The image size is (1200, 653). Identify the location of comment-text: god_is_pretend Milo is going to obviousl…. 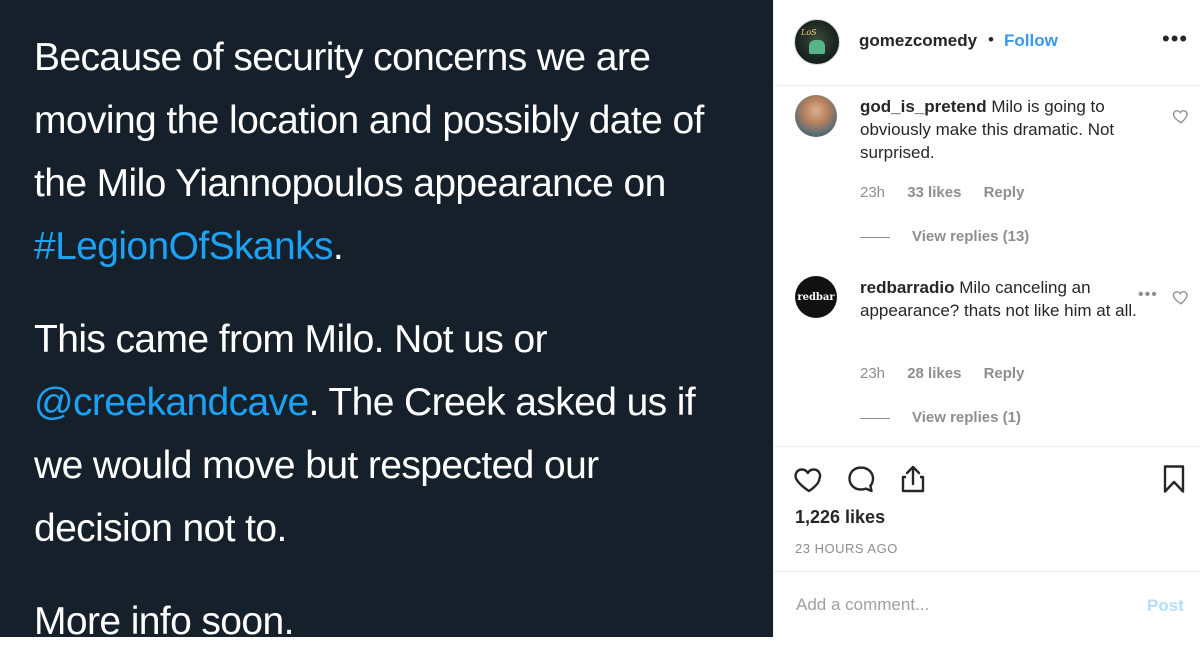
(1010, 129).